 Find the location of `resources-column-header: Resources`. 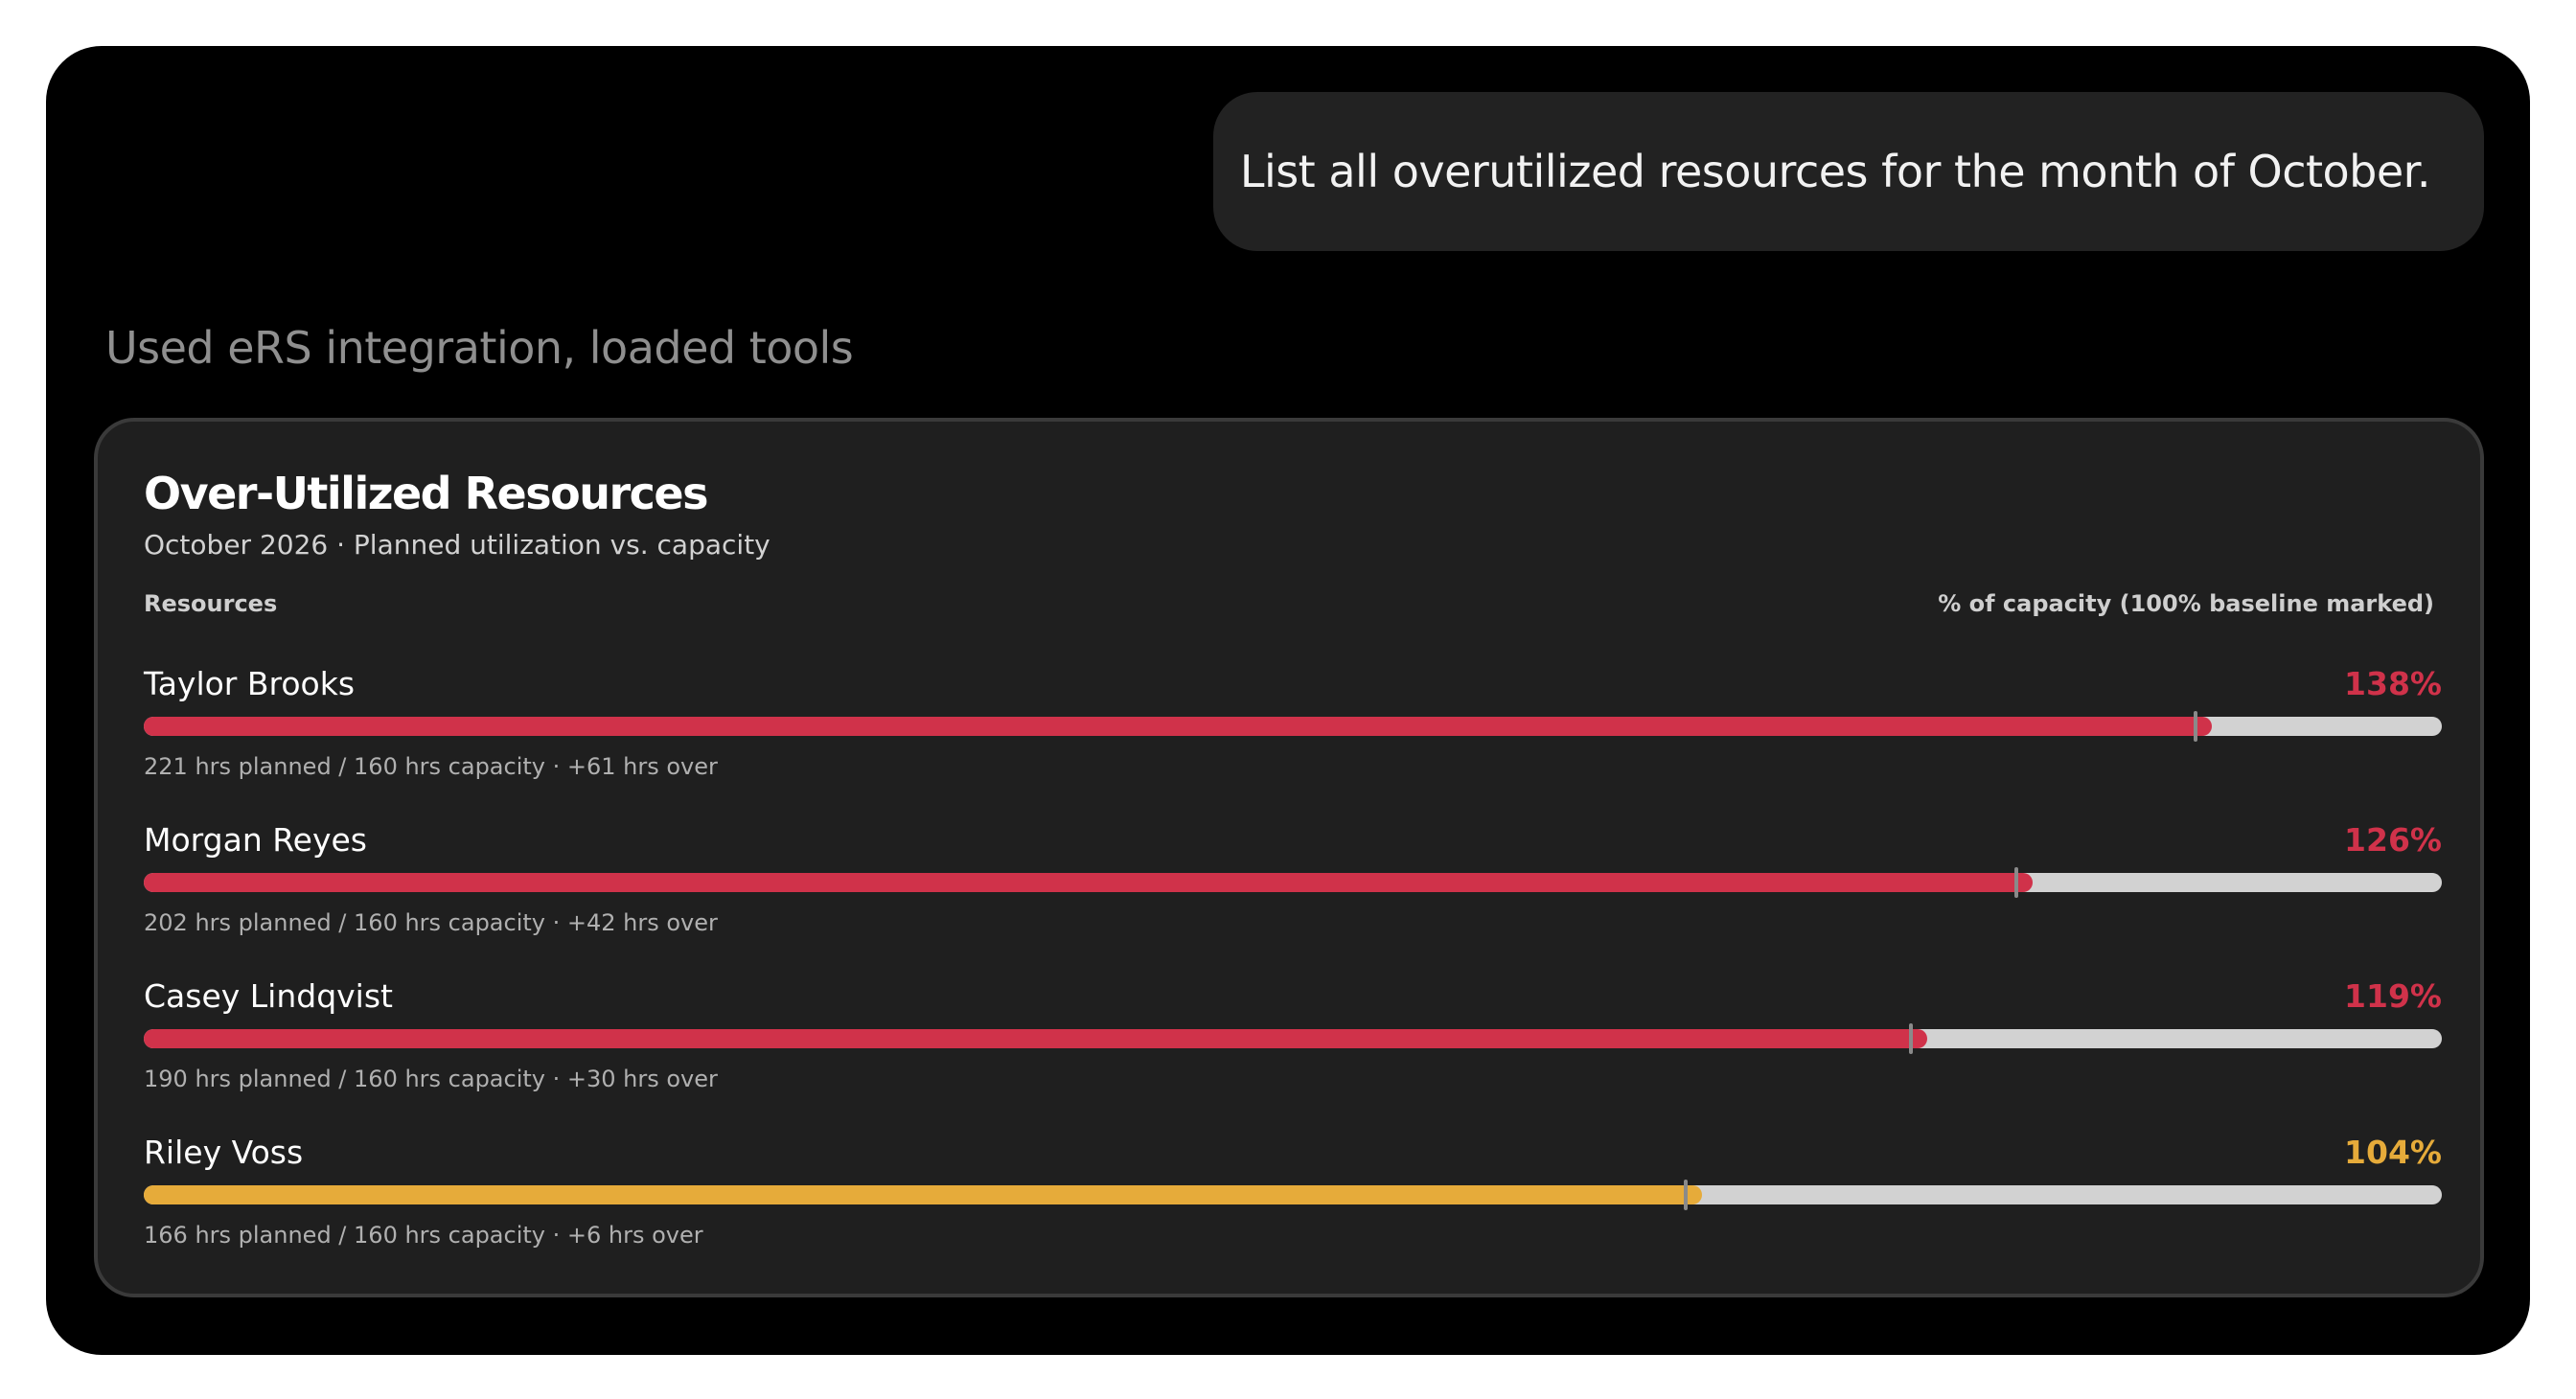

resources-column-header: Resources is located at coordinates (211, 603).